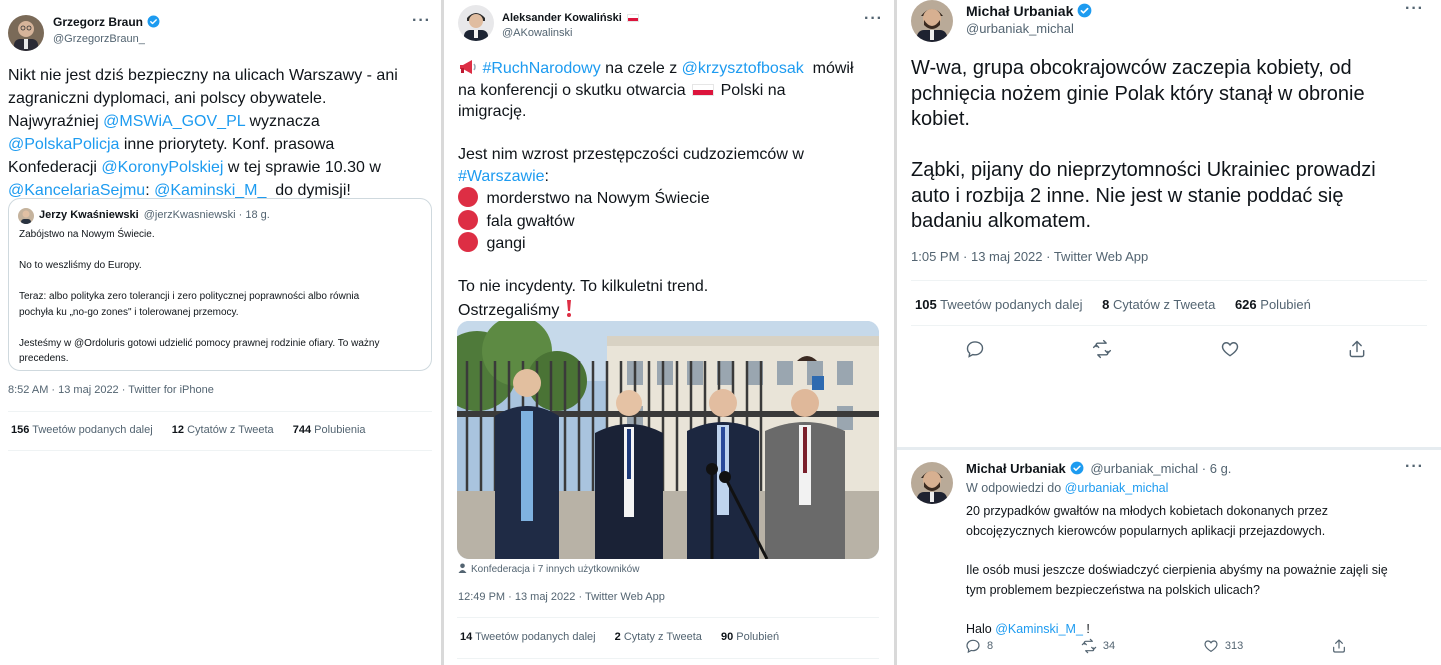 This screenshot has height=665, width=1441. What do you see at coordinates (1414, 467) in the screenshot?
I see `reply-more-options-icon: ···` at bounding box center [1414, 467].